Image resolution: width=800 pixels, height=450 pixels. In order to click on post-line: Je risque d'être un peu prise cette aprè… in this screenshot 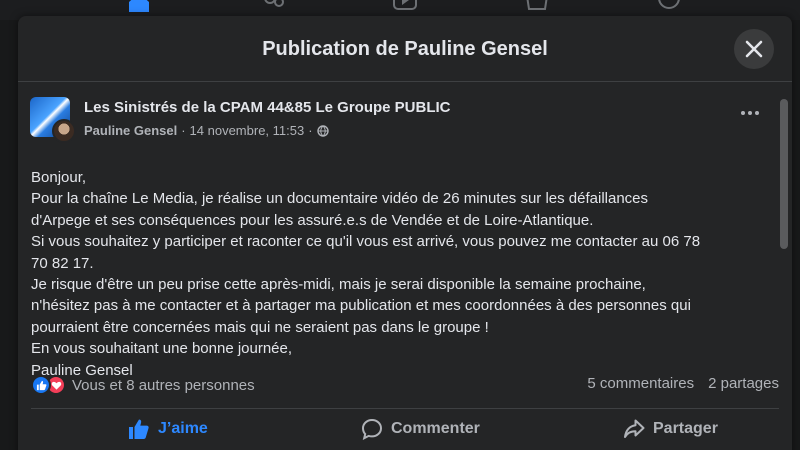, I will do `click(338, 285)`.